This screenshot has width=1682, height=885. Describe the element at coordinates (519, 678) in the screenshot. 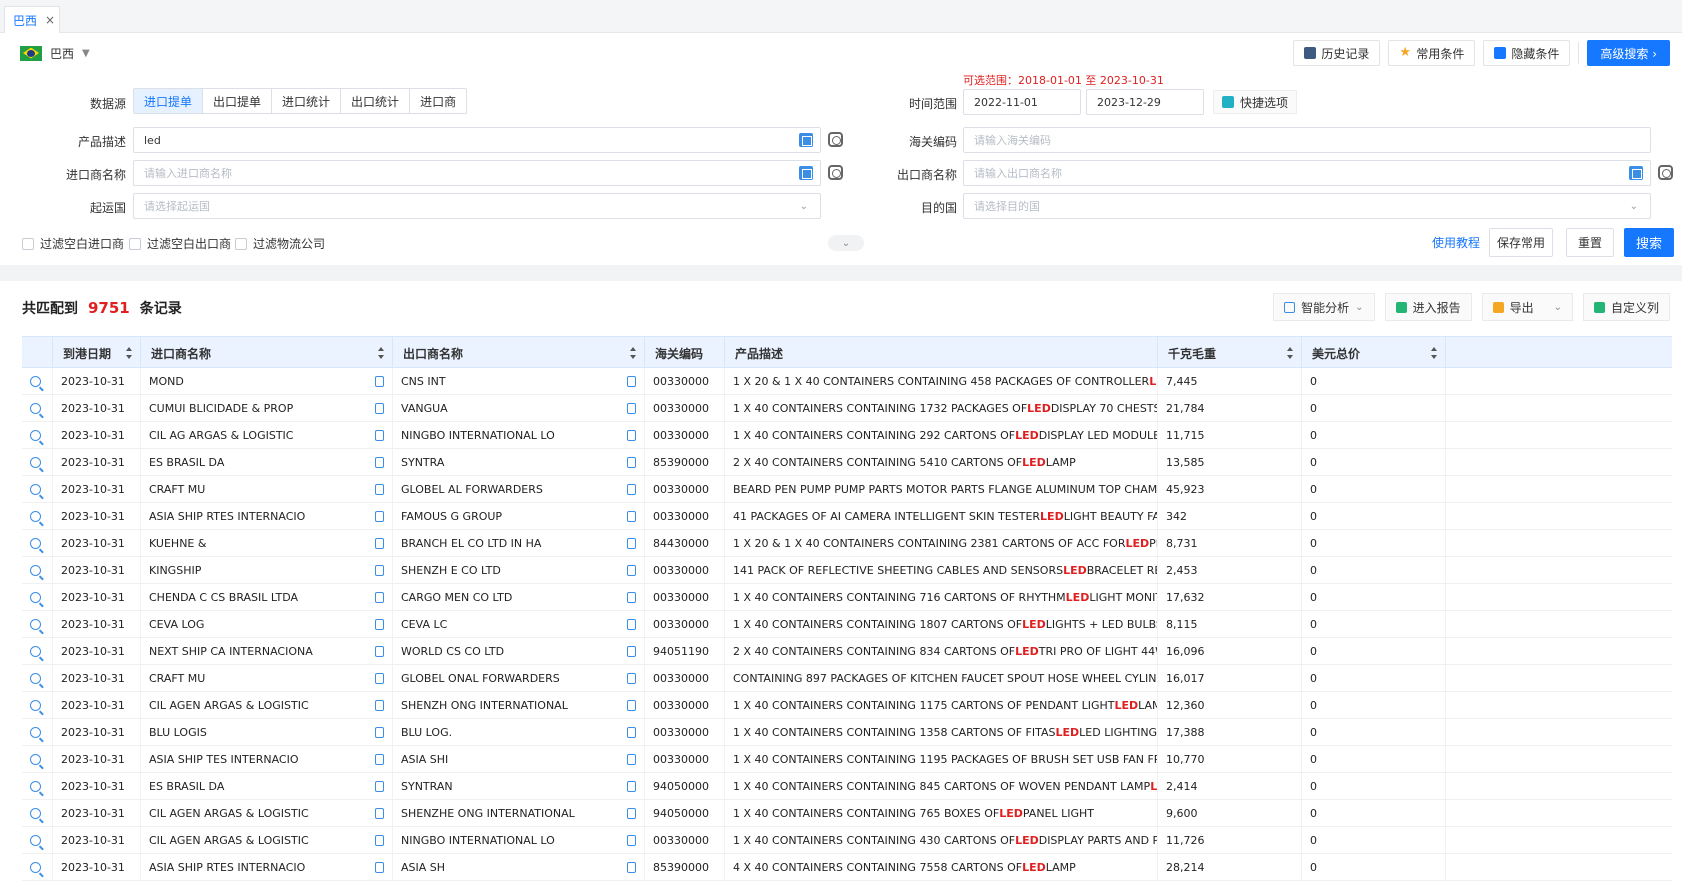

I see `cell-exporter: GLOBEL ONAL FORWARDERS` at that location.